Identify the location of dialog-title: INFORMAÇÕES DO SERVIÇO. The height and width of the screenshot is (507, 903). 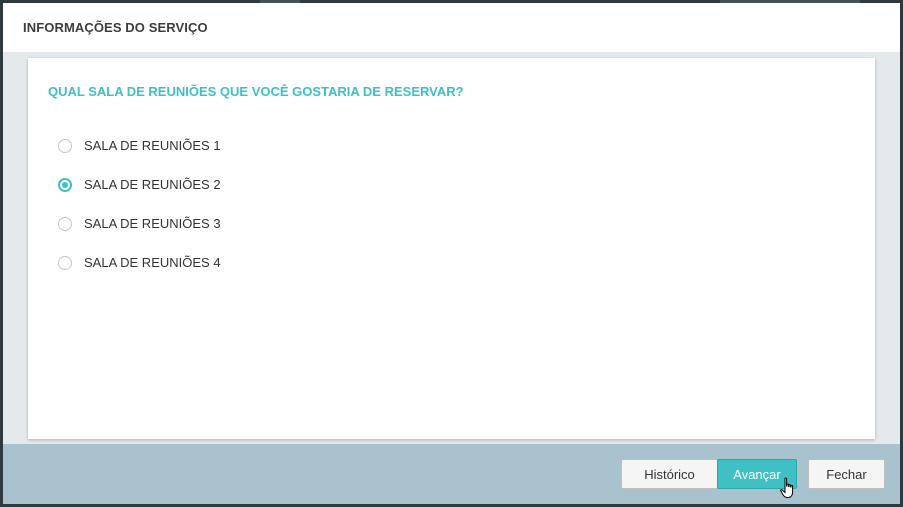
(115, 27).